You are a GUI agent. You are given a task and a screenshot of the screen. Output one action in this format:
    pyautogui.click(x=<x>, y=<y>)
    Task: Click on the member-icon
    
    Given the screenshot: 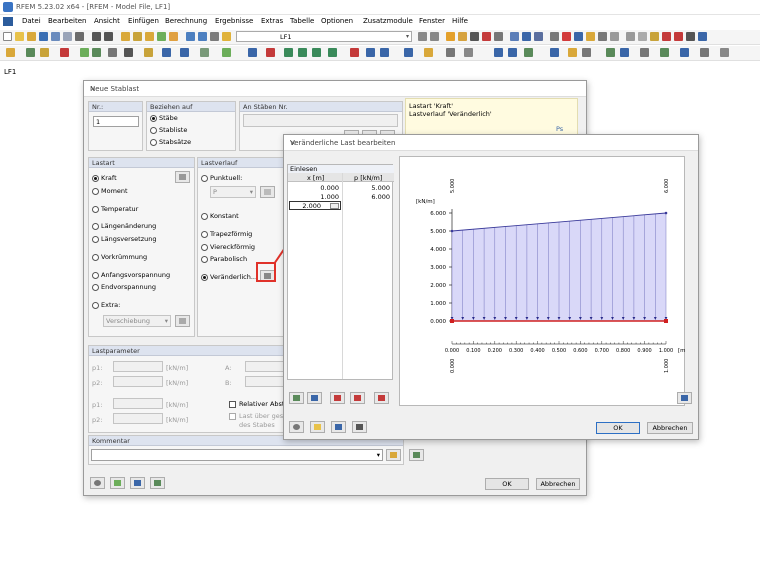 What is the action you would take?
    pyautogui.click(x=578, y=36)
    